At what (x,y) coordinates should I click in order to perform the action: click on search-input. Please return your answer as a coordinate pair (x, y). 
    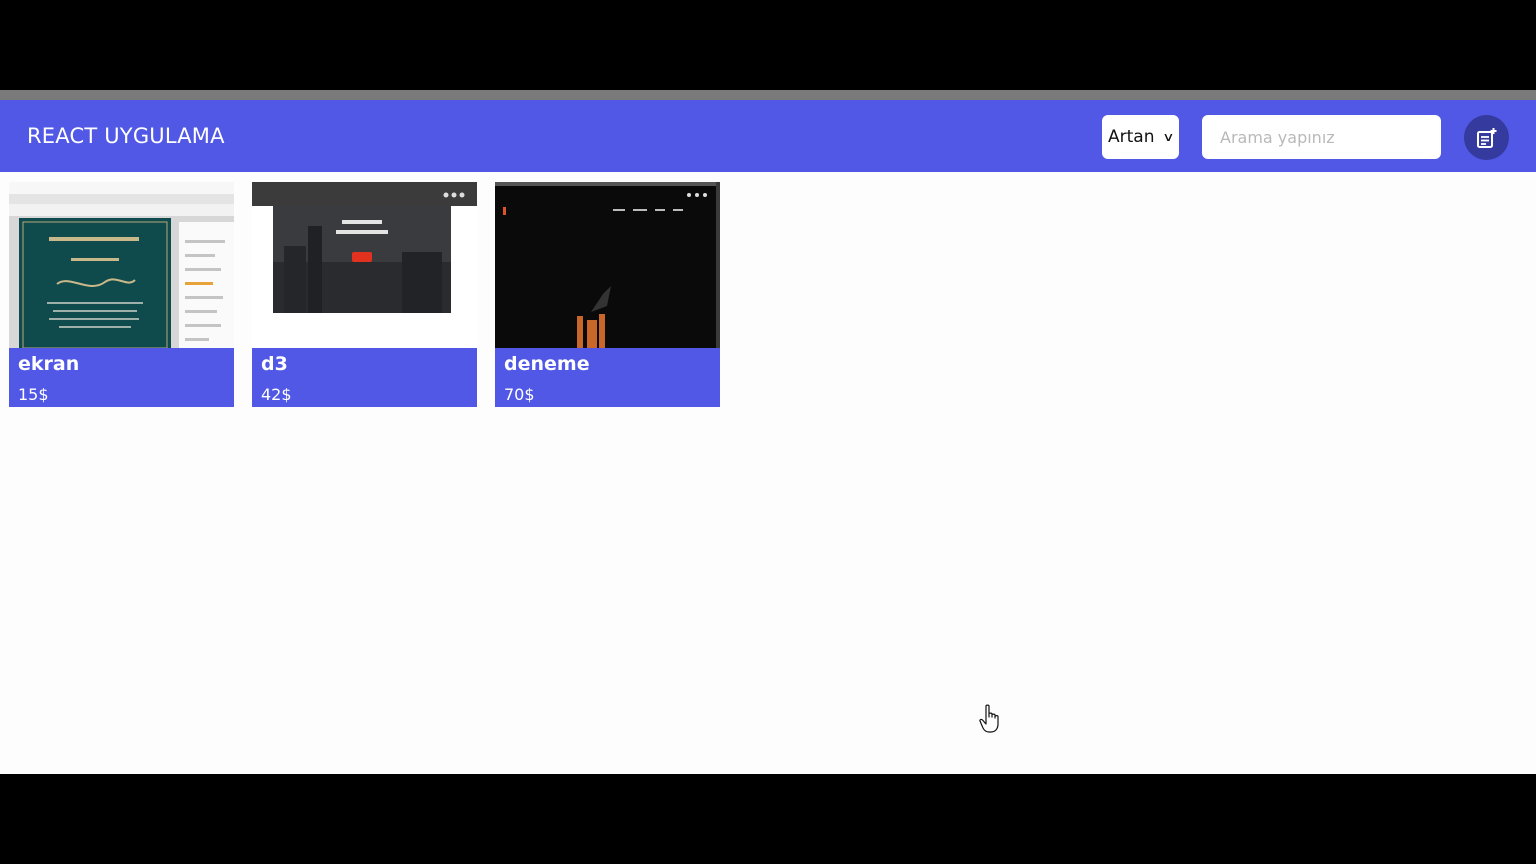
    Looking at the image, I should click on (1321, 137).